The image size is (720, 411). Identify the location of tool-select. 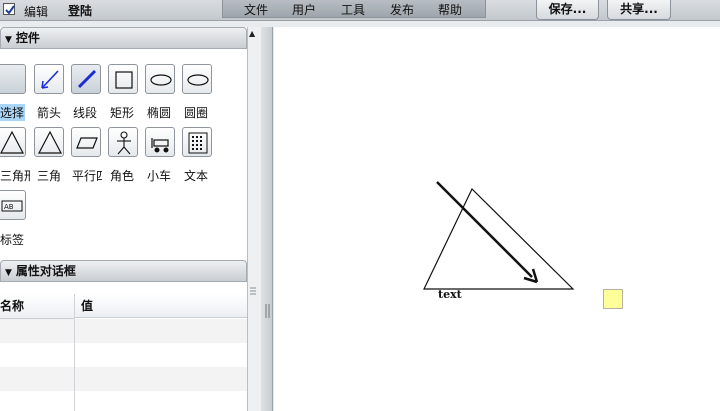
(13, 79).